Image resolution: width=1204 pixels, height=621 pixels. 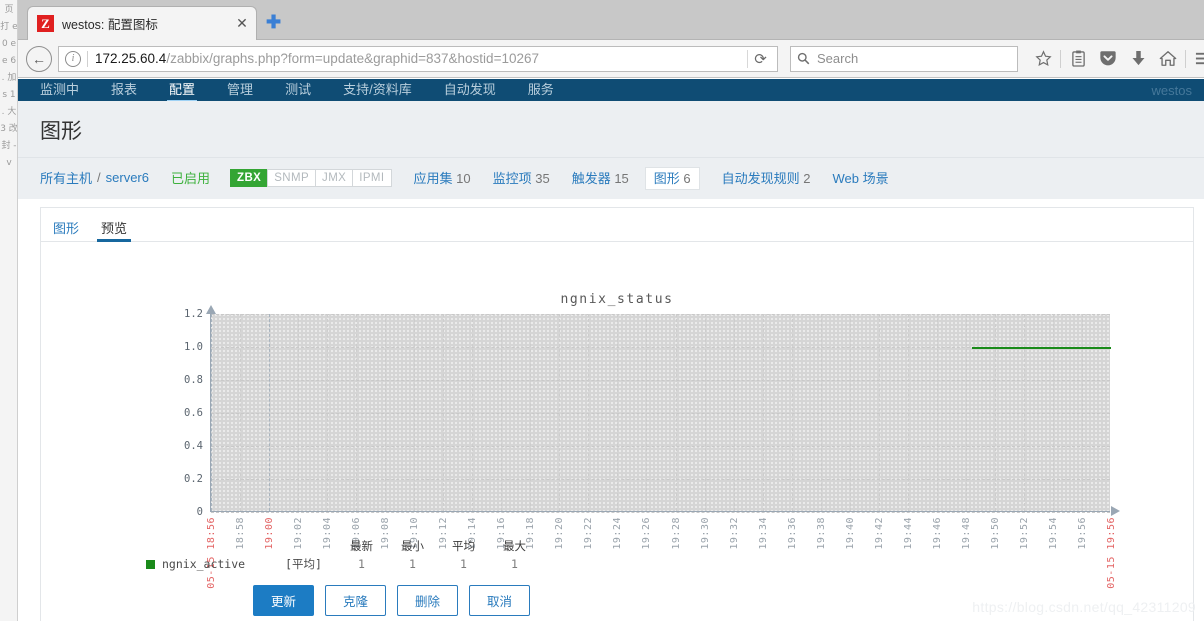 What do you see at coordinates (470, 90) in the screenshot?
I see `top-nav-item-6: 自动发现` at bounding box center [470, 90].